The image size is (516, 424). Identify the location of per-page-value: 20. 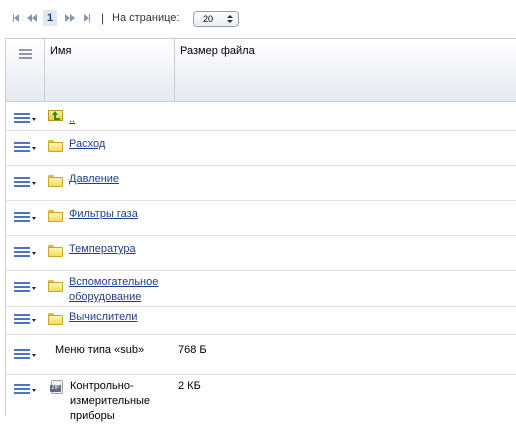
(208, 19).